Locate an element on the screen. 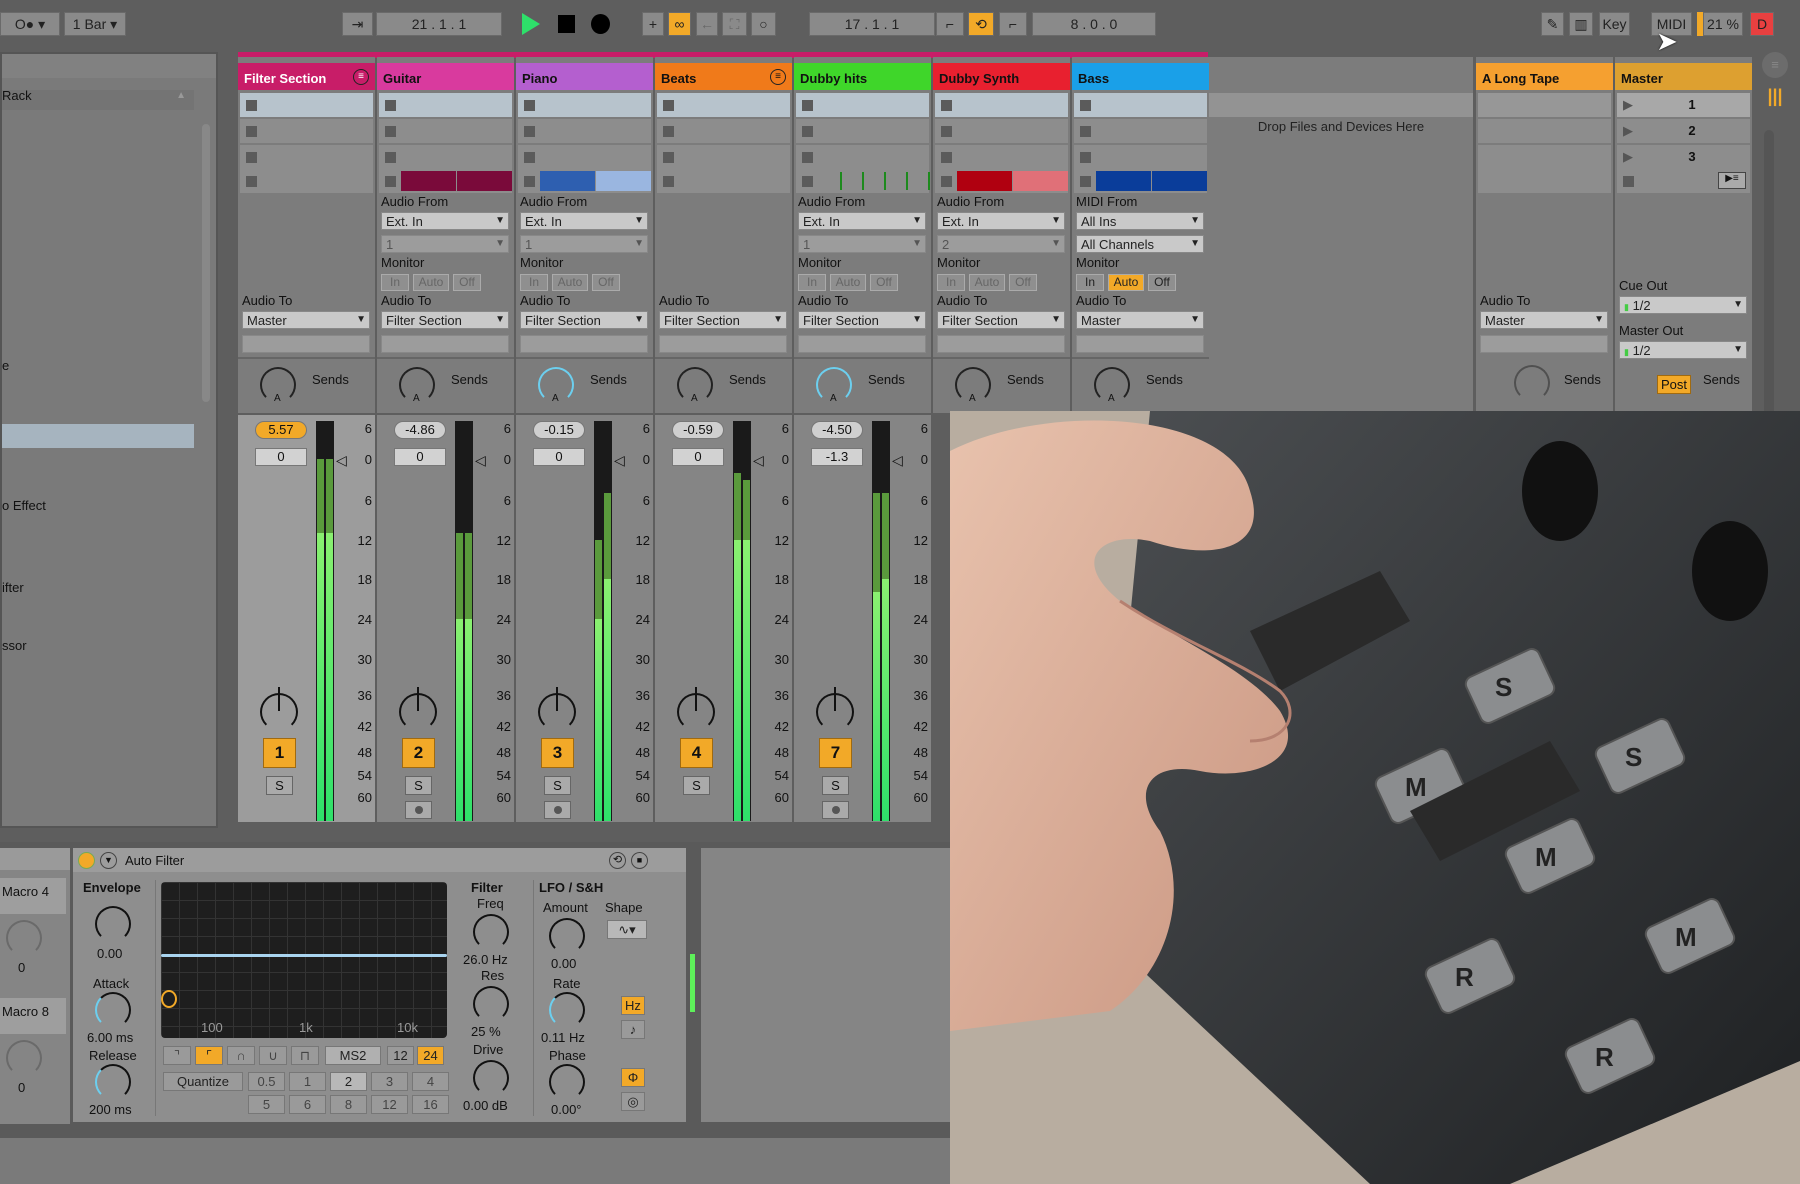 This screenshot has height=1184, width=1800. scene-slot: ▶ 2 is located at coordinates (1683, 131).